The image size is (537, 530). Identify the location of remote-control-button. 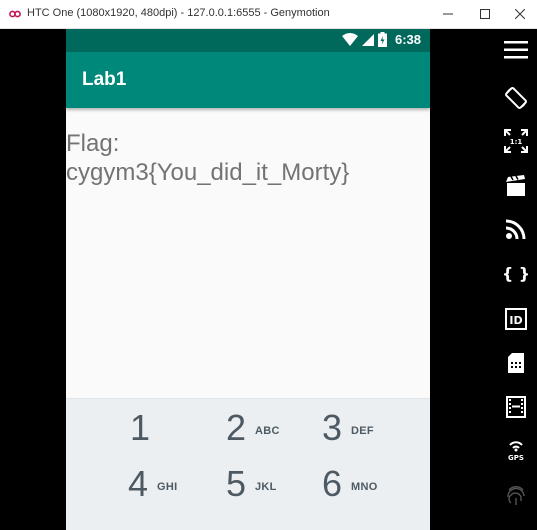
(516, 229).